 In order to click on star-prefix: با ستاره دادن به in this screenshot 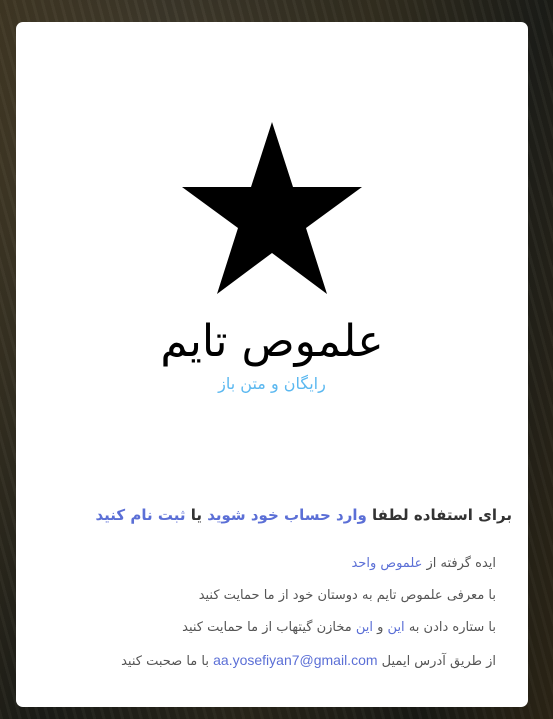, I will do `click(450, 627)`.